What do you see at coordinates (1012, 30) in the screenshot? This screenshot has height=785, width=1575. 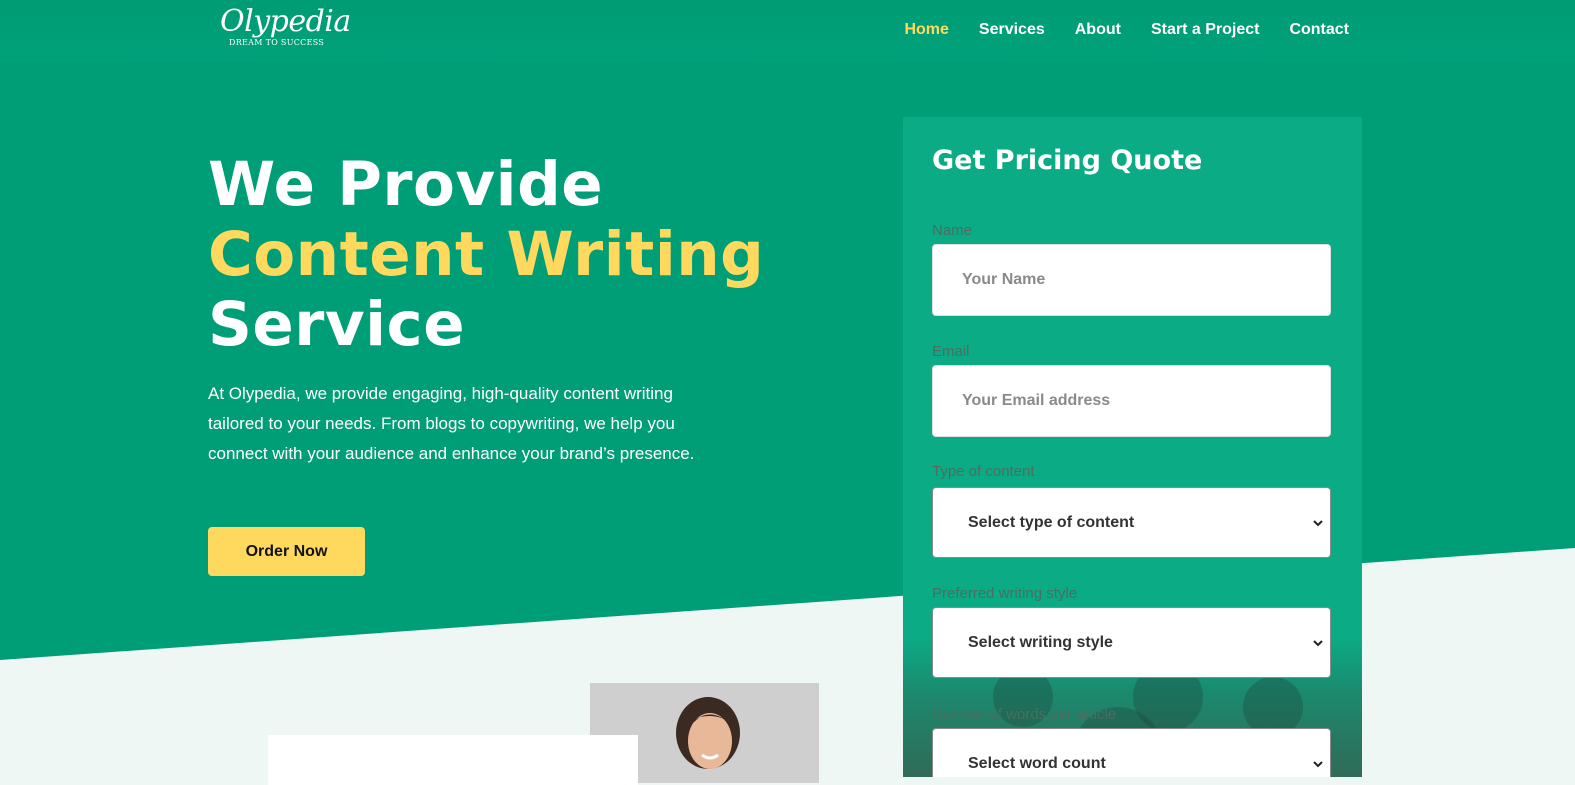 I see `nav-item-services: Services` at bounding box center [1012, 30].